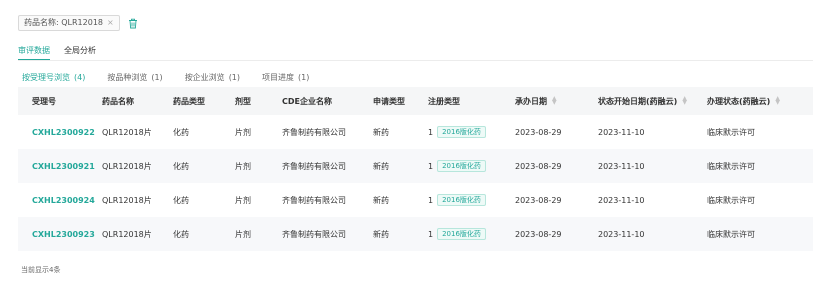 The width and height of the screenshot is (825, 284). What do you see at coordinates (59, 200) in the screenshot?
I see `acceptance-no-link: CXHL2300924` at bounding box center [59, 200].